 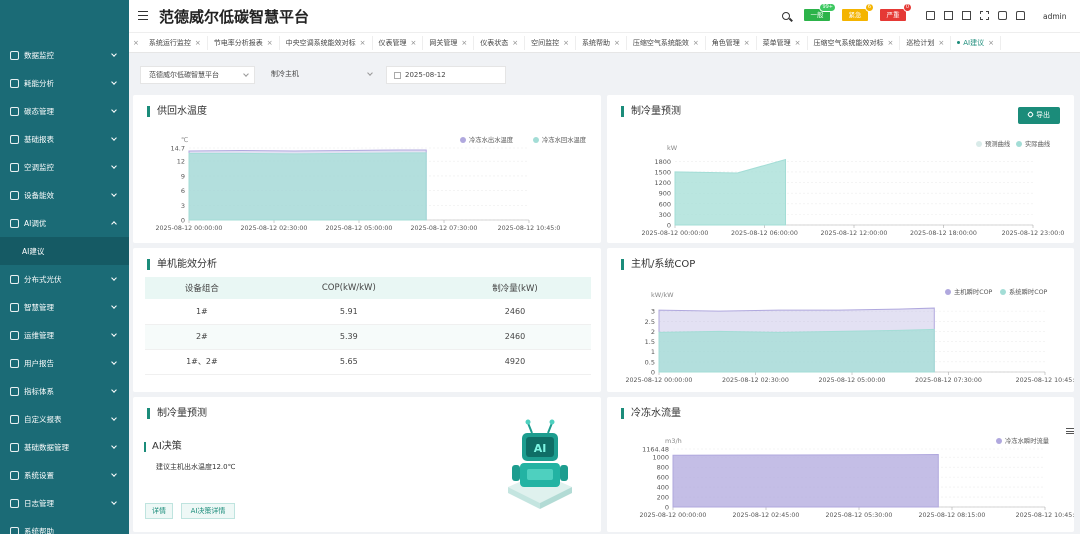 What do you see at coordinates (201, 289) in the screenshot?
I see `table-header-cell: 设备组合` at bounding box center [201, 289].